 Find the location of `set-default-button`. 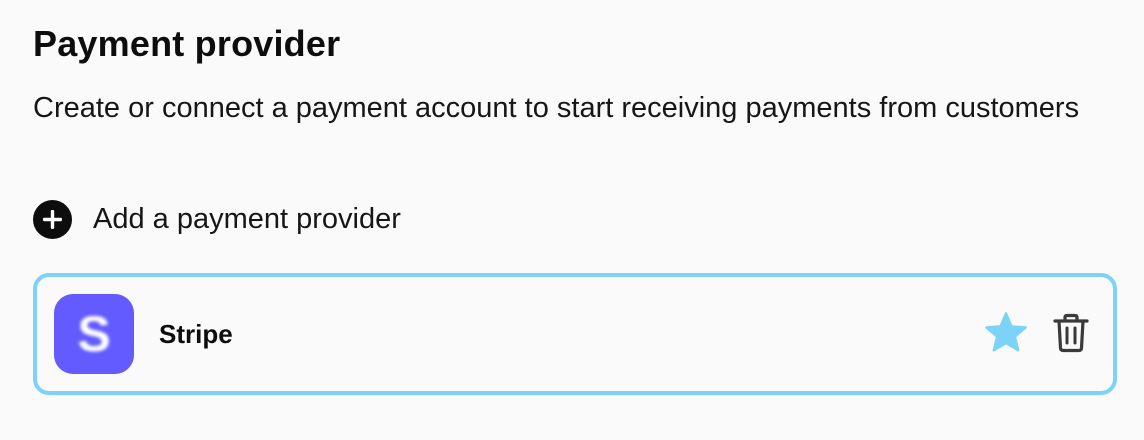

set-default-button is located at coordinates (1006, 335).